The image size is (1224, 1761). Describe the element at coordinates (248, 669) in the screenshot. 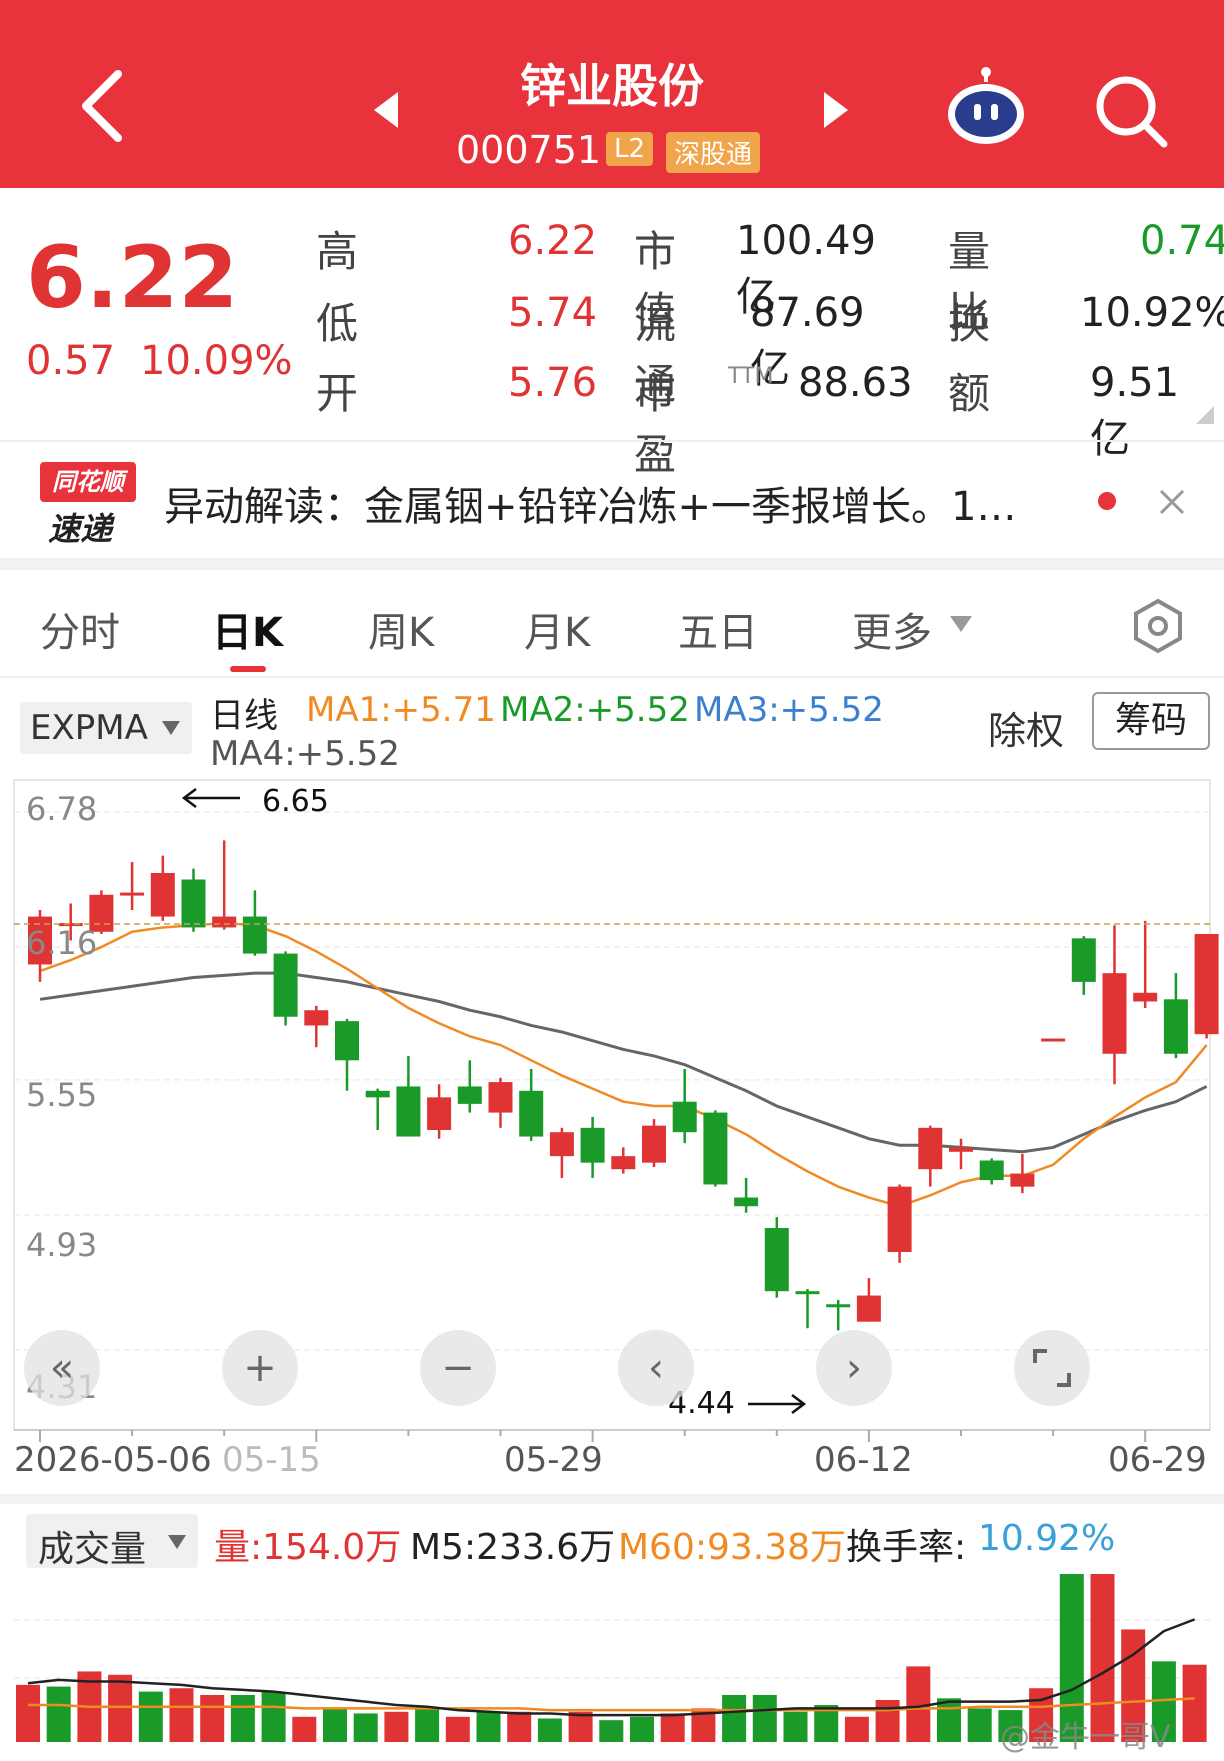

I see `active-tab-indicator` at that location.